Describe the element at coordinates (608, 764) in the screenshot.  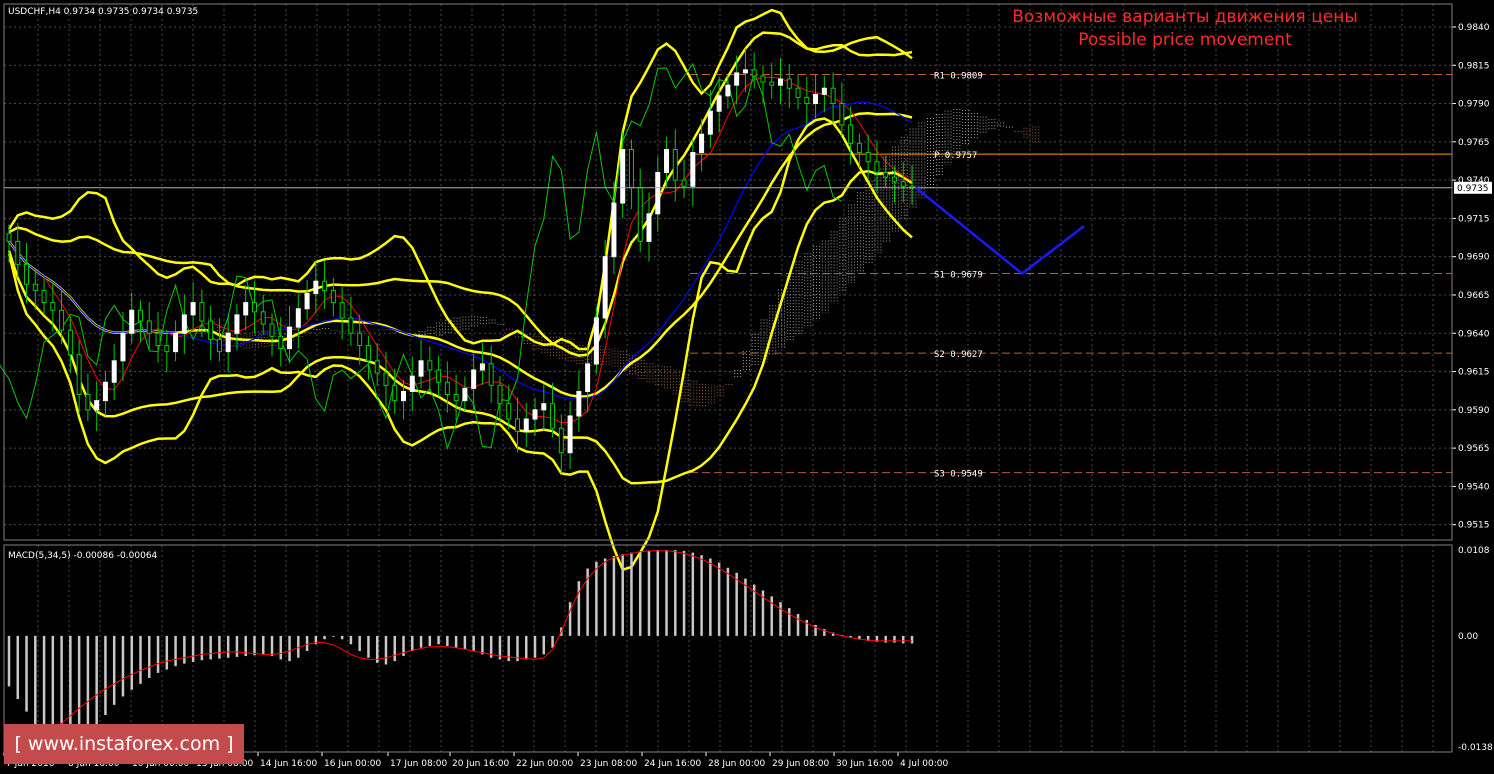
I see `time-tick-label: 23 Jun 08:00` at that location.